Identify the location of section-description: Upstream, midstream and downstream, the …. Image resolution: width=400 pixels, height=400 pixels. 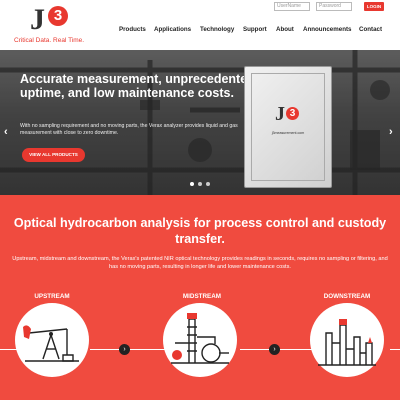
(200, 263).